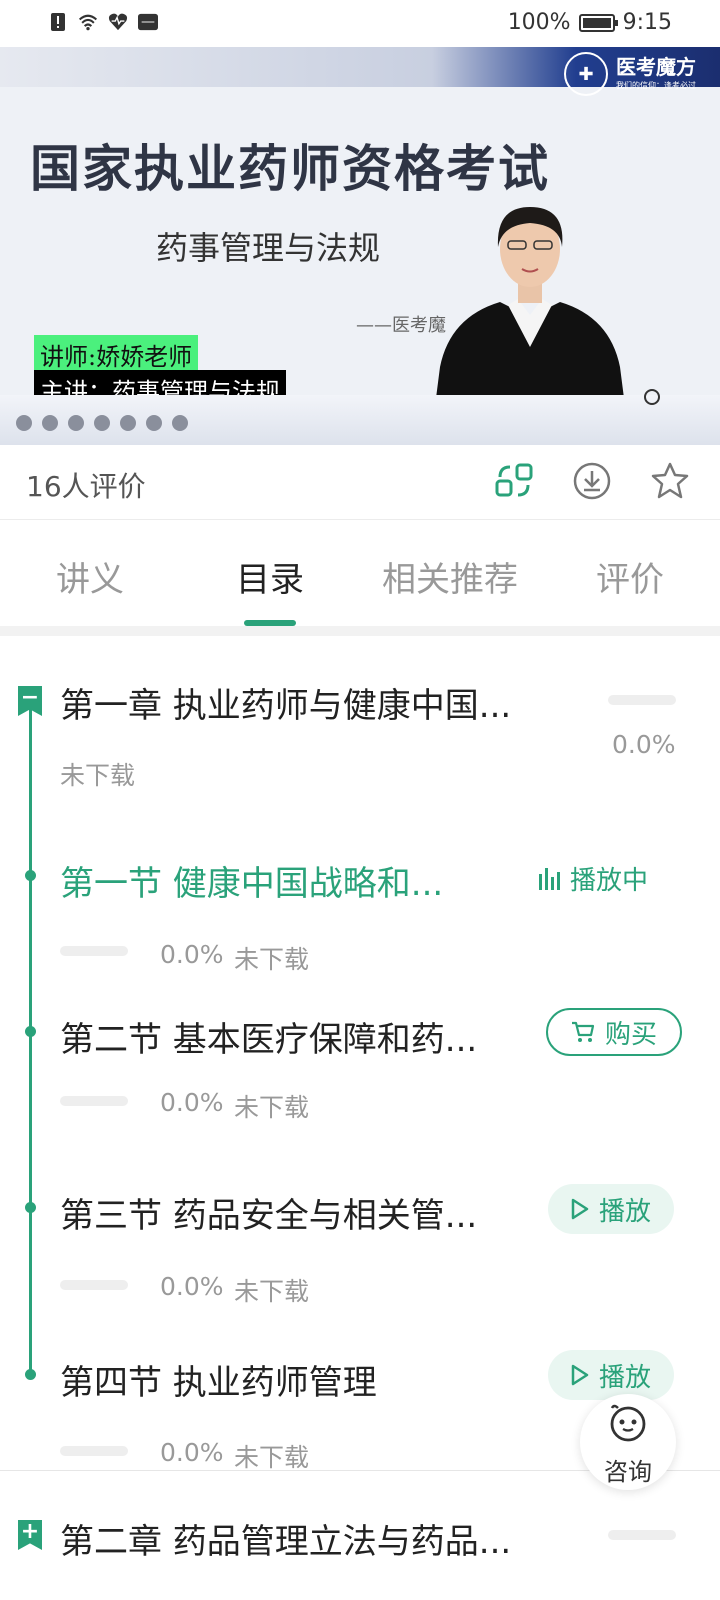 The height and width of the screenshot is (1600, 720). Describe the element at coordinates (118, 22) in the screenshot. I see `health-icon` at that location.